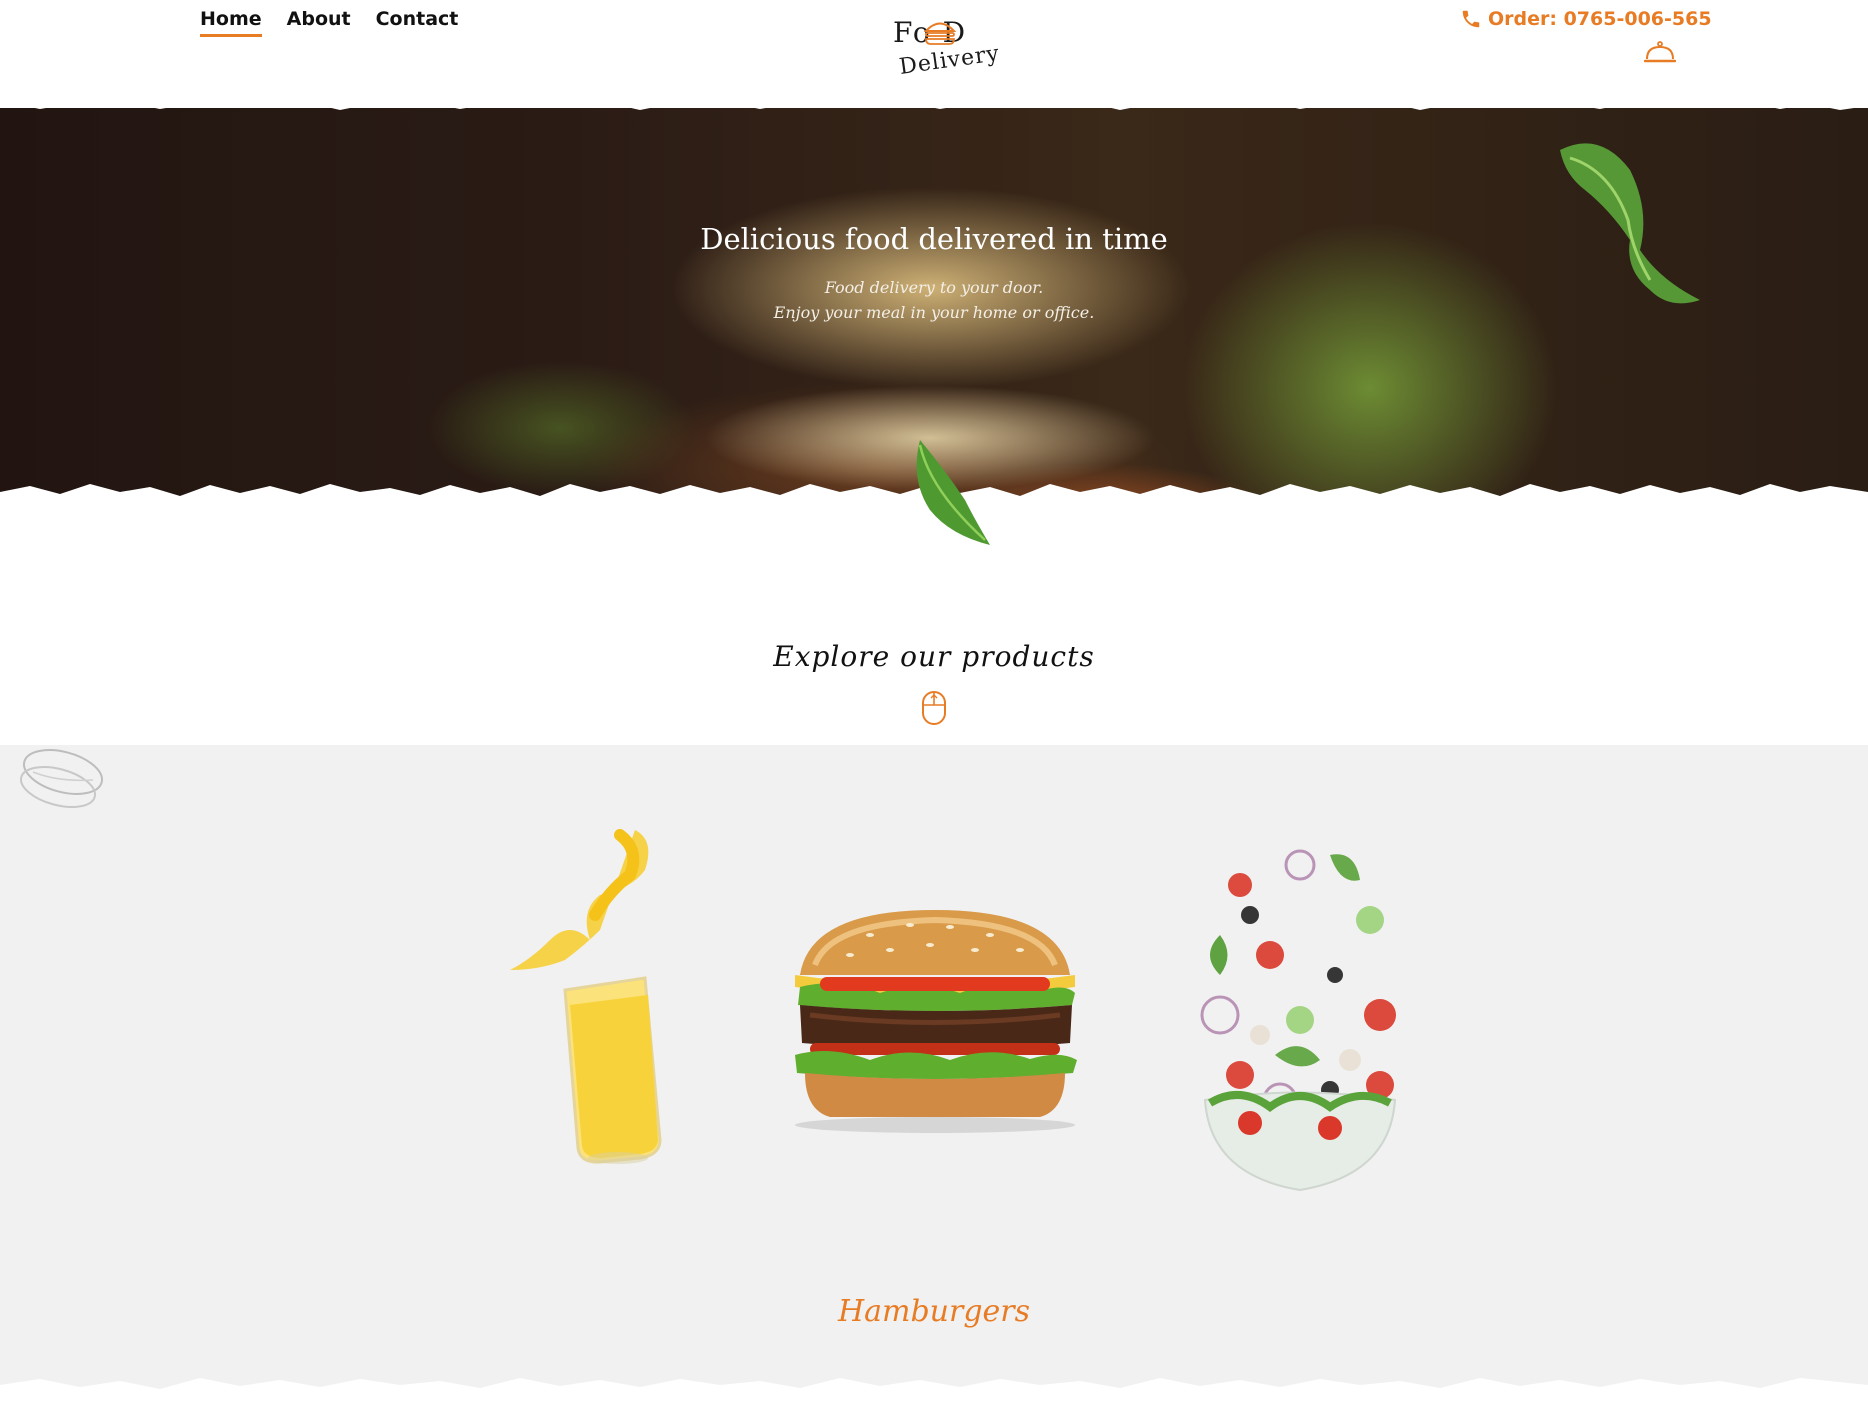  I want to click on category-label-hamburgers: Hamburgers, so click(934, 1311).